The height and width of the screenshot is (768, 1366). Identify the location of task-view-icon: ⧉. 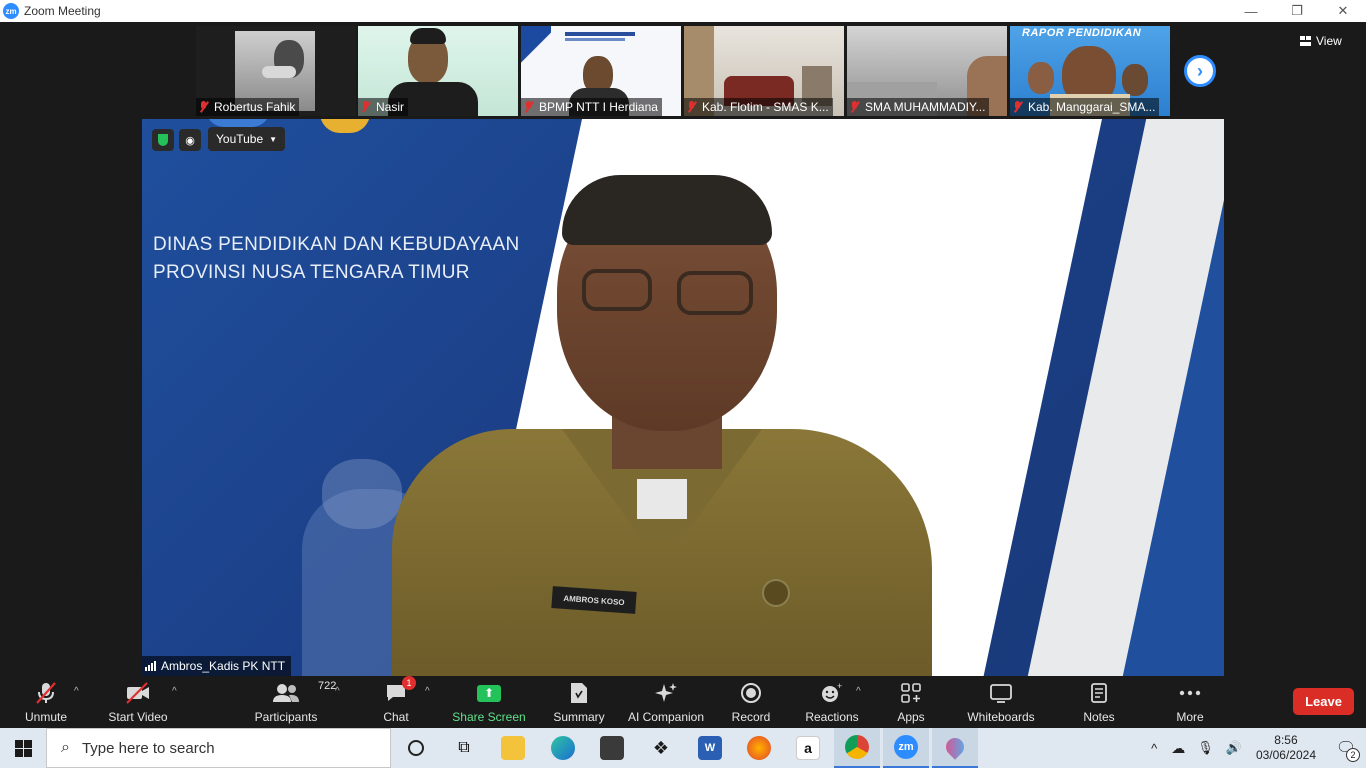
(464, 747).